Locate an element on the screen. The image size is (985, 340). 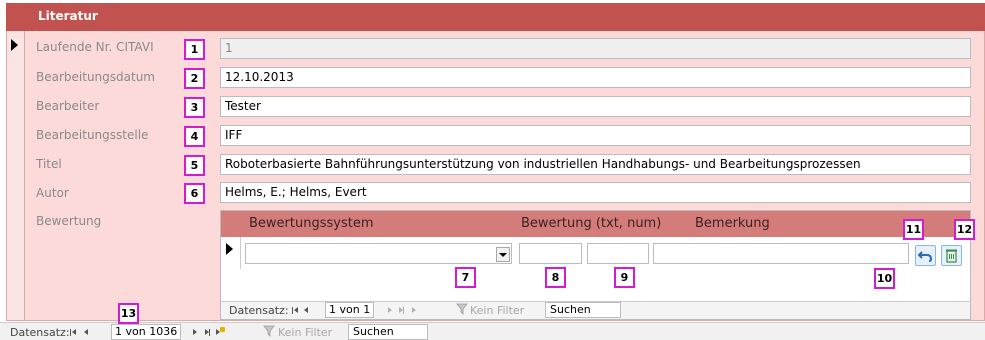
label-bearbeitungsstelle: Bearbeitungsstelle is located at coordinates (92, 135).